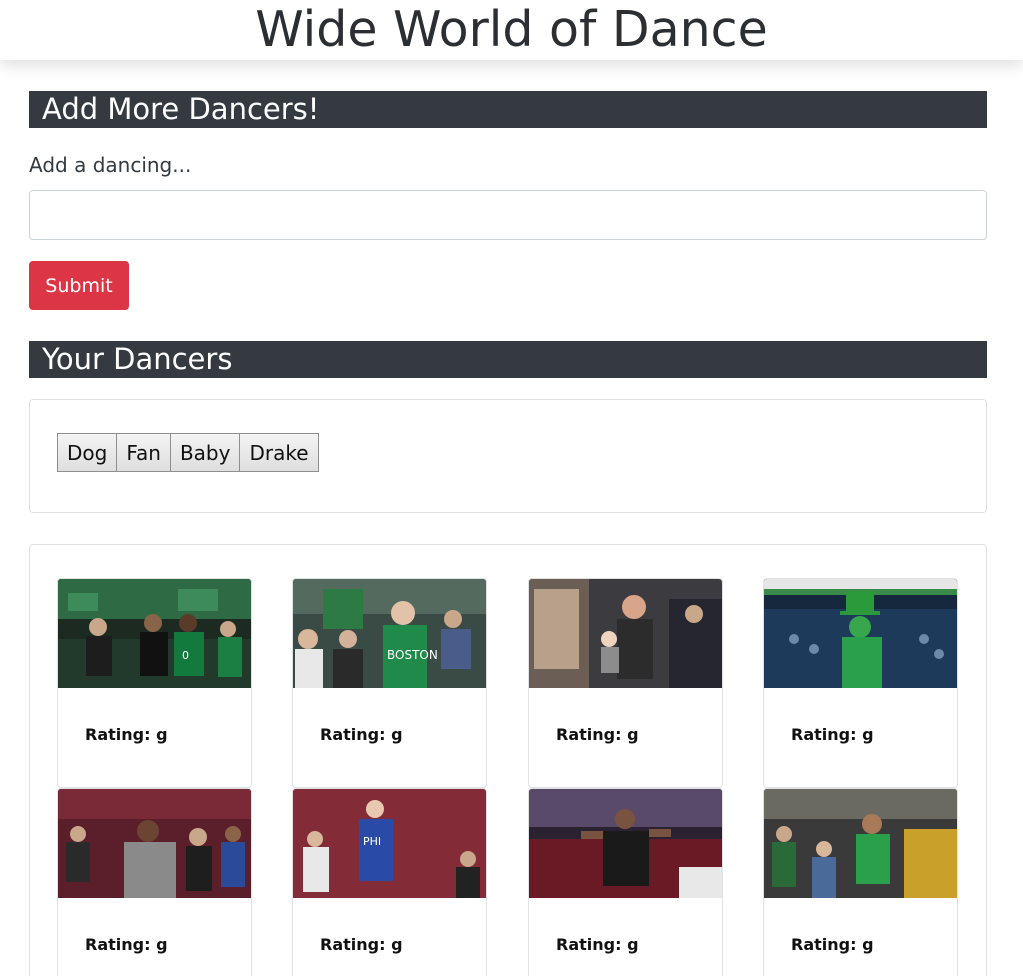 Image resolution: width=1023 pixels, height=976 pixels. I want to click on submit-button: Submit, so click(79, 285).